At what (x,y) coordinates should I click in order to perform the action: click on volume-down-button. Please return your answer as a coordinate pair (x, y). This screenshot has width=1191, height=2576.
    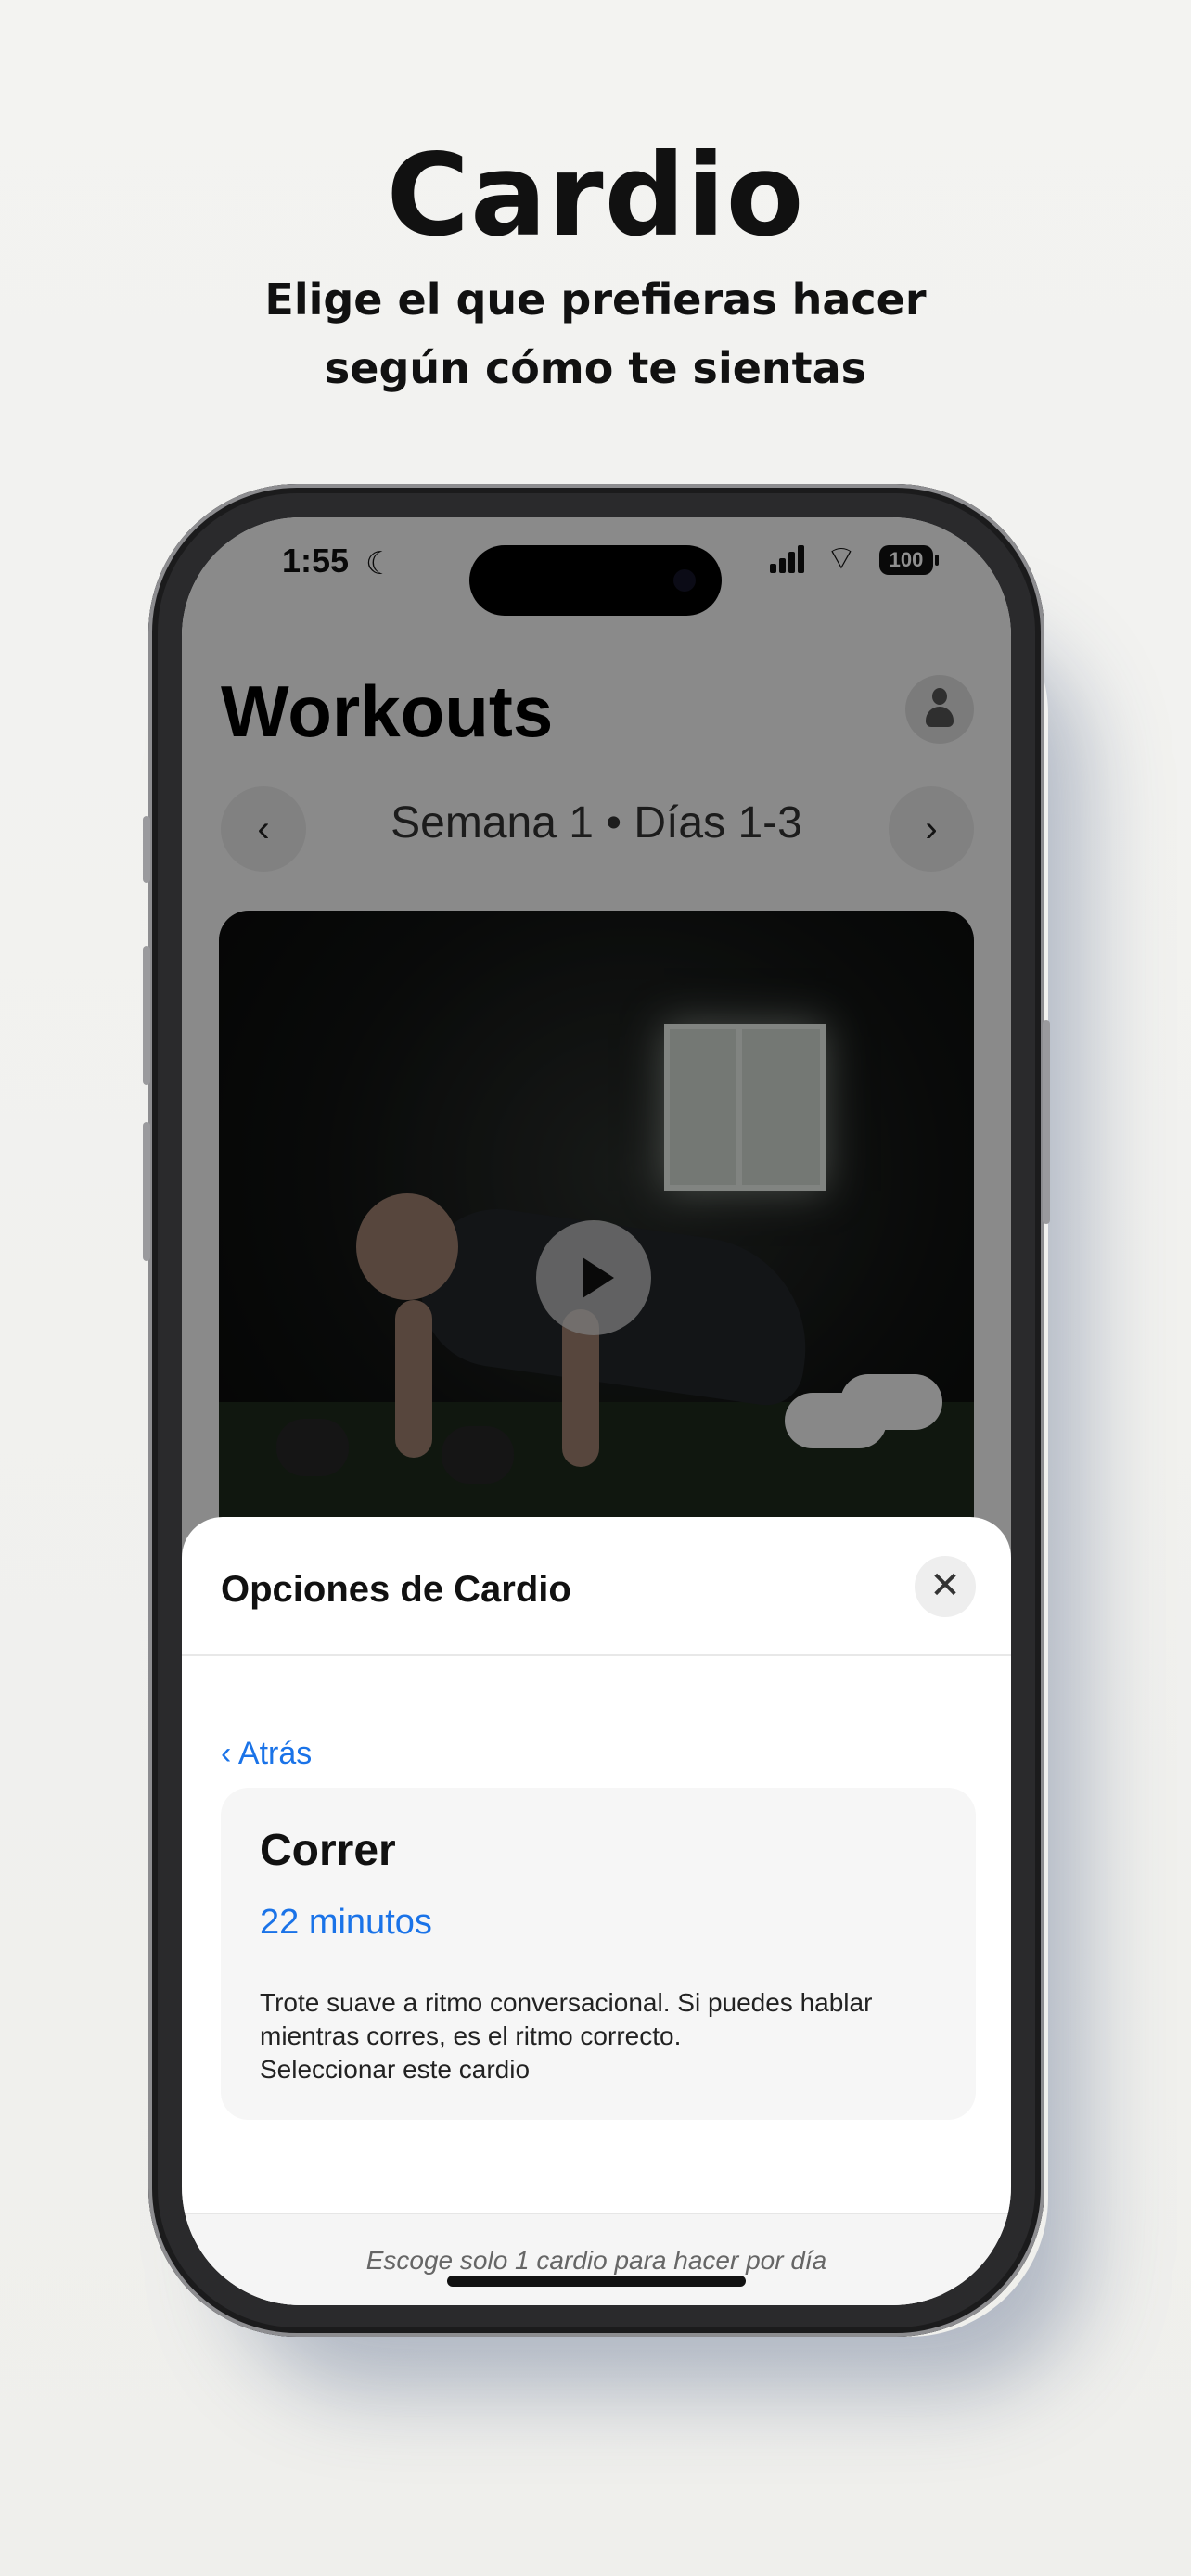
    Looking at the image, I should click on (146, 1191).